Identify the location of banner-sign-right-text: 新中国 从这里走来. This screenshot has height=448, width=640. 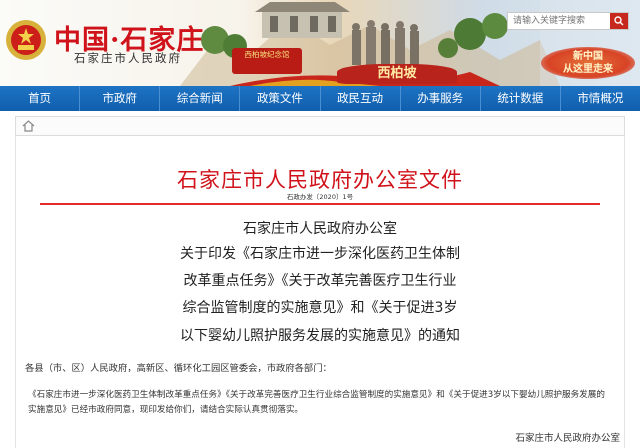
(588, 63).